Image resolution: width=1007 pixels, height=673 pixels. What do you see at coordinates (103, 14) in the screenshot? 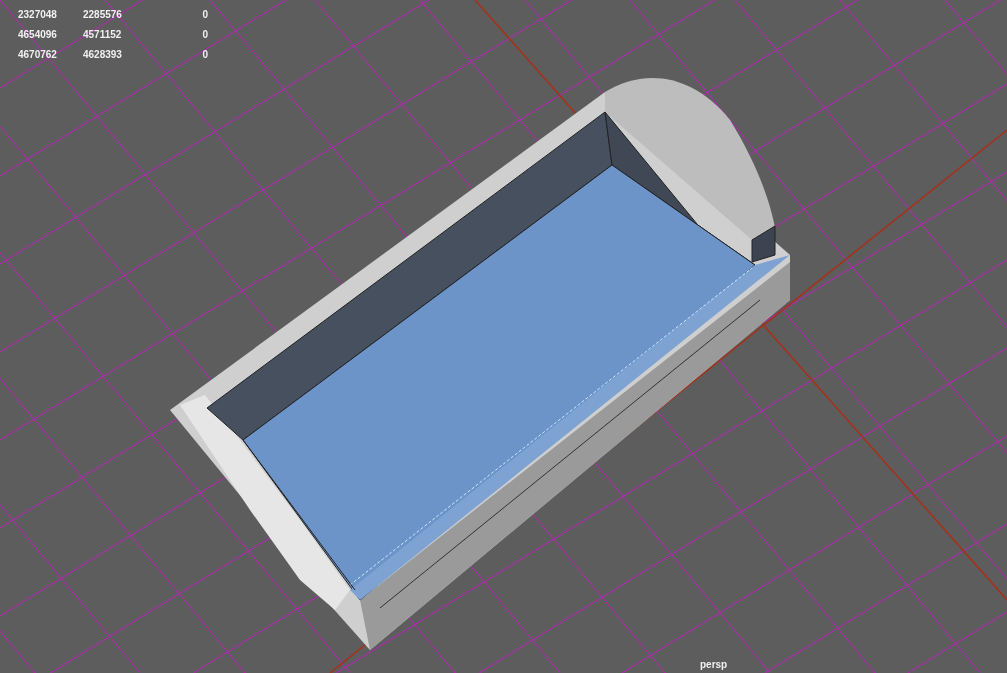
I see `poly-count-text: 2285576` at bounding box center [103, 14].